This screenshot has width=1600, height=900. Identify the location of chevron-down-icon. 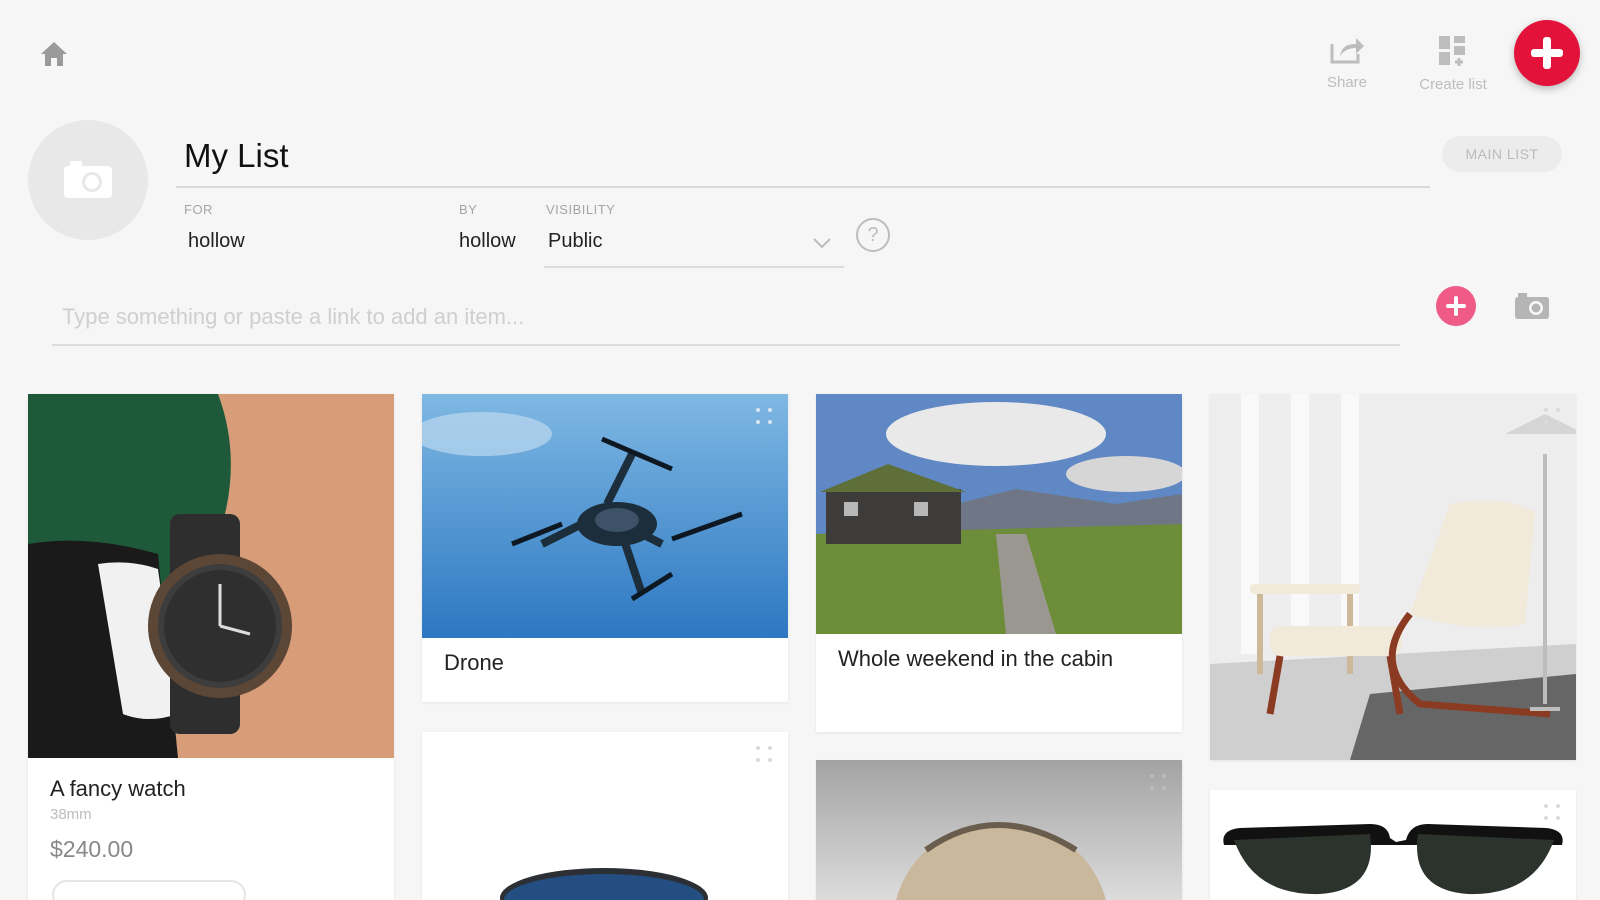
(822, 243).